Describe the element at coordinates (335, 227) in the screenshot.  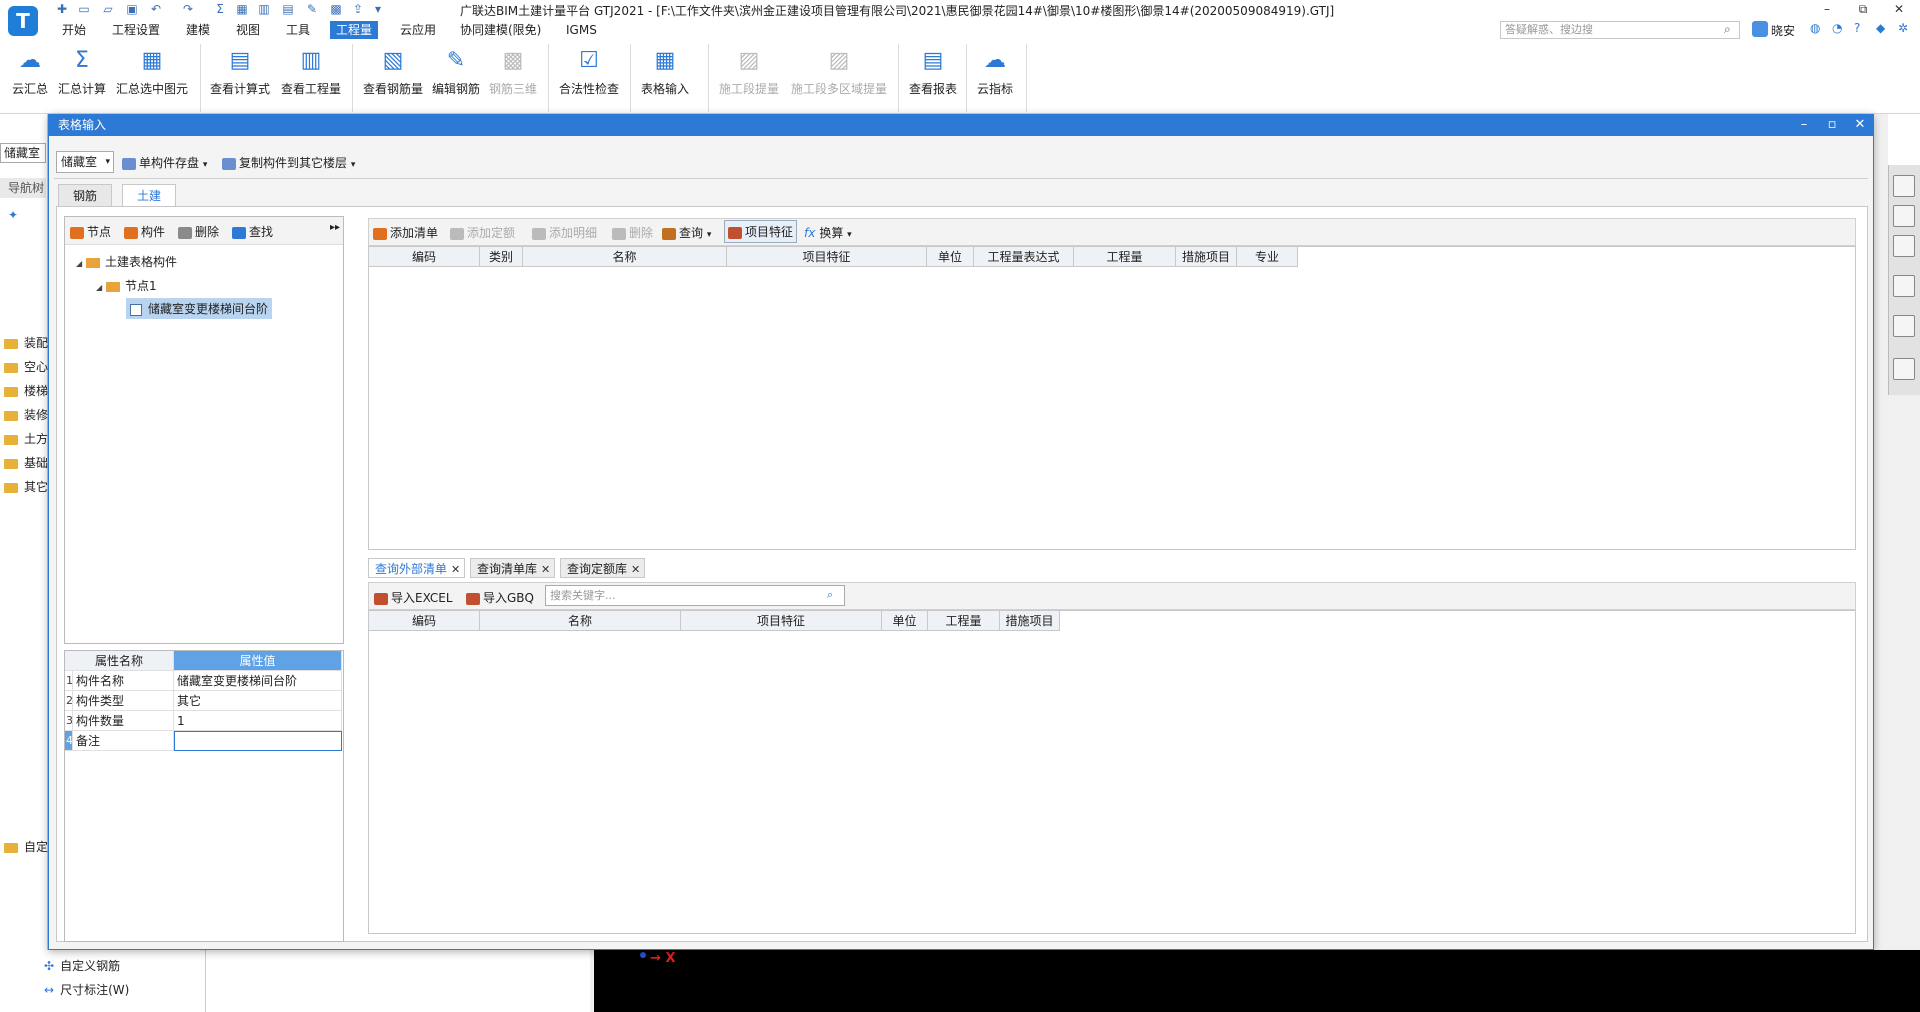
I see `expand-panel-icon: ▸▸` at that location.